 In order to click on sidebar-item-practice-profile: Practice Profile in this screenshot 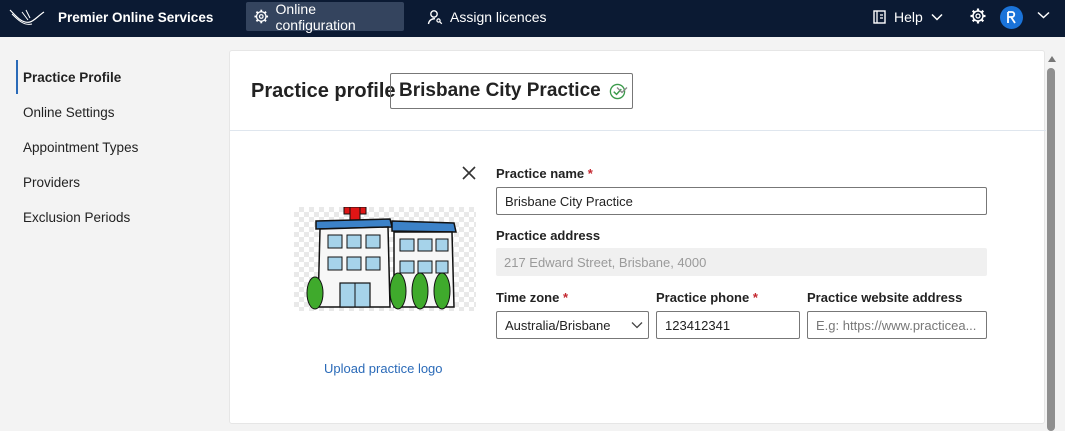, I will do `click(116, 77)`.